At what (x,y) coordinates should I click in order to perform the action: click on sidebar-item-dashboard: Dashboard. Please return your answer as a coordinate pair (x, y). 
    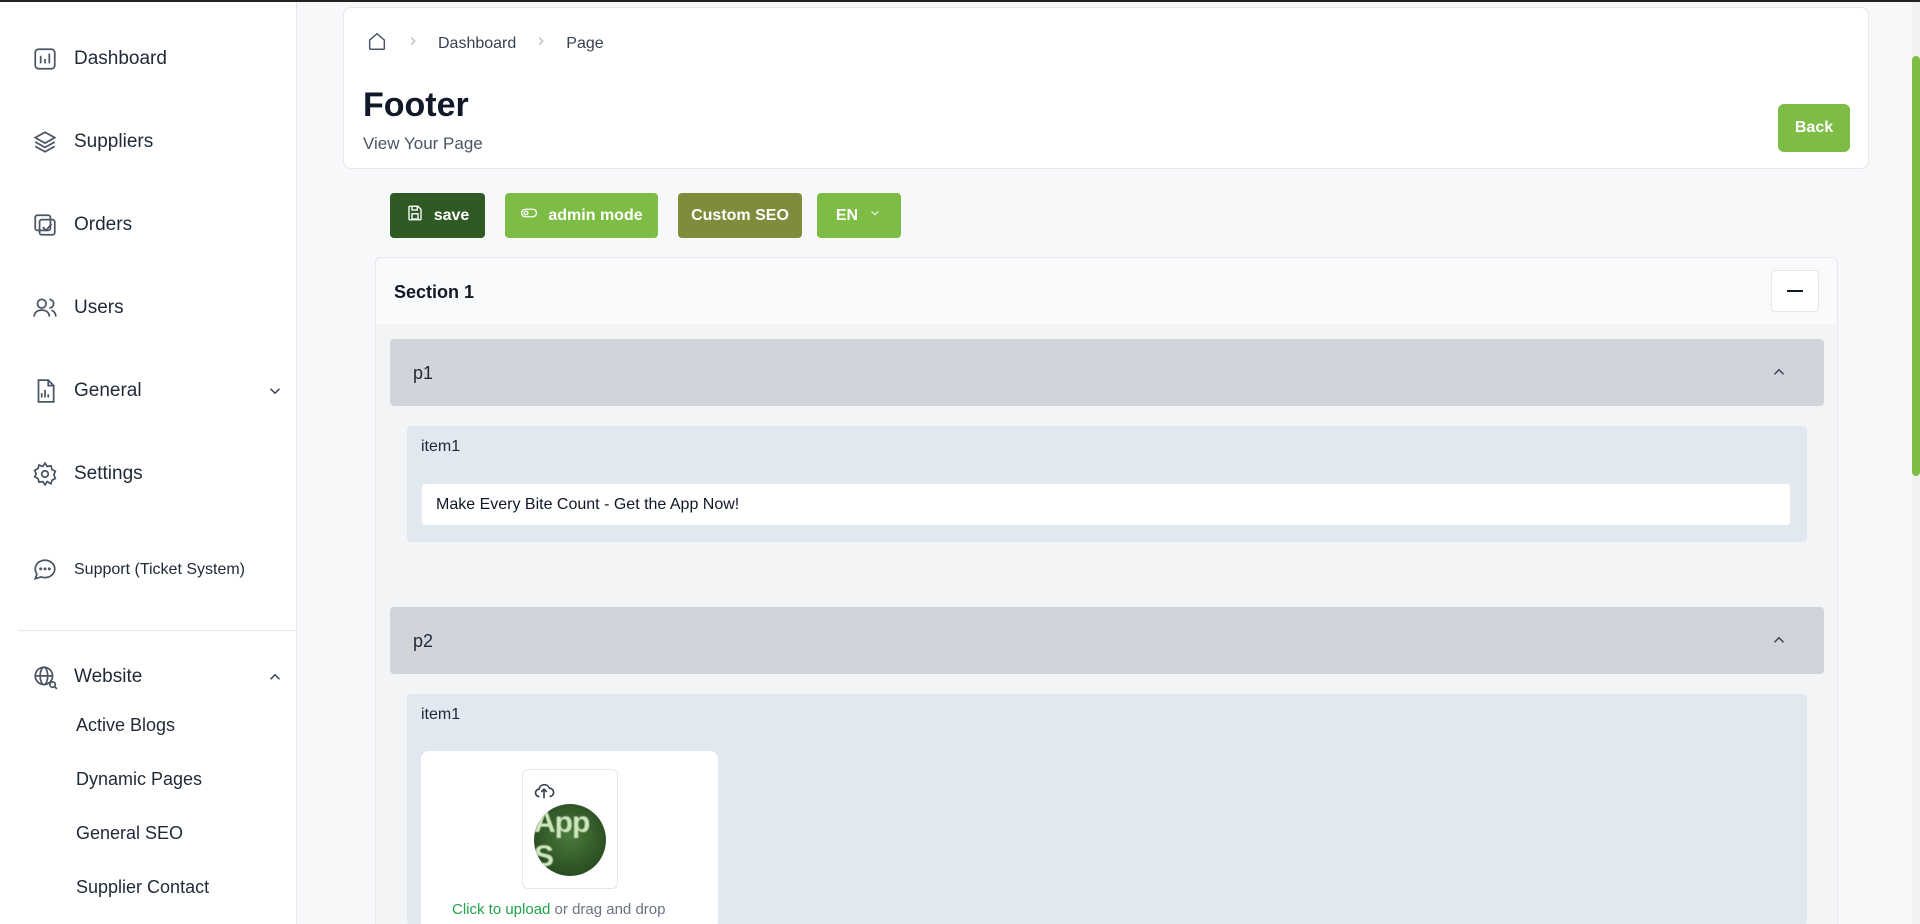
    Looking at the image, I should click on (98, 59).